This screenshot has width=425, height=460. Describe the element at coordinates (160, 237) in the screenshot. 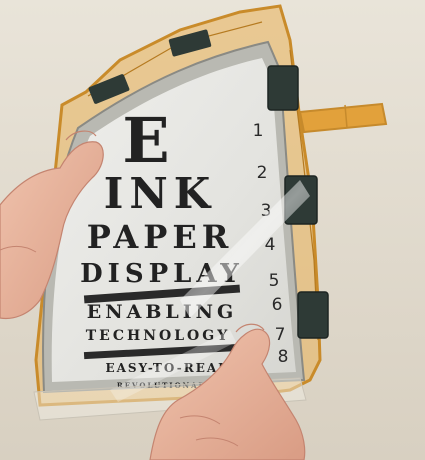

I see `chart-row-3-text: PAPER` at that location.